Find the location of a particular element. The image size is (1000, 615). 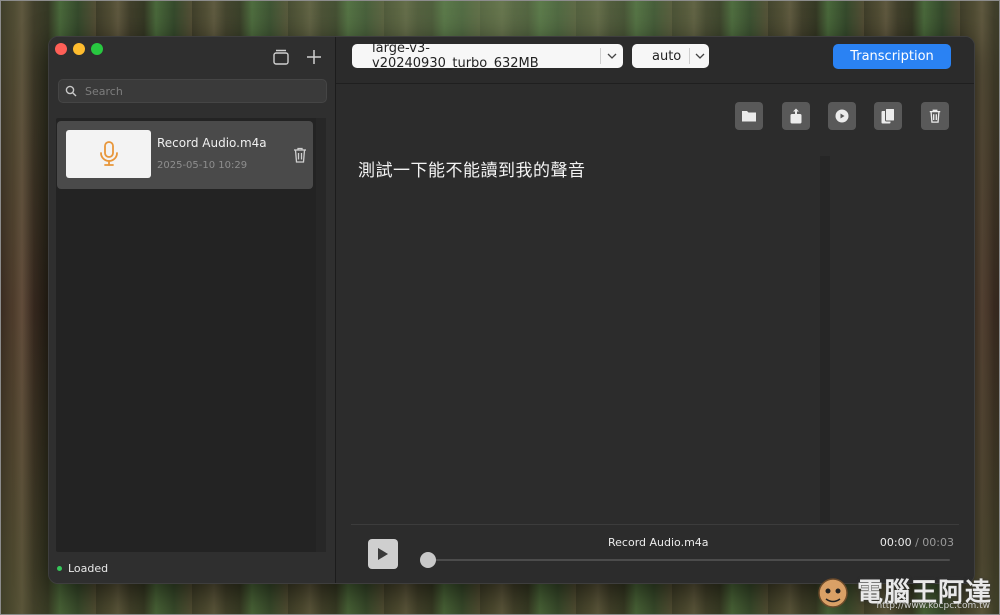

item-title: Record Audio.m4a is located at coordinates (212, 143).